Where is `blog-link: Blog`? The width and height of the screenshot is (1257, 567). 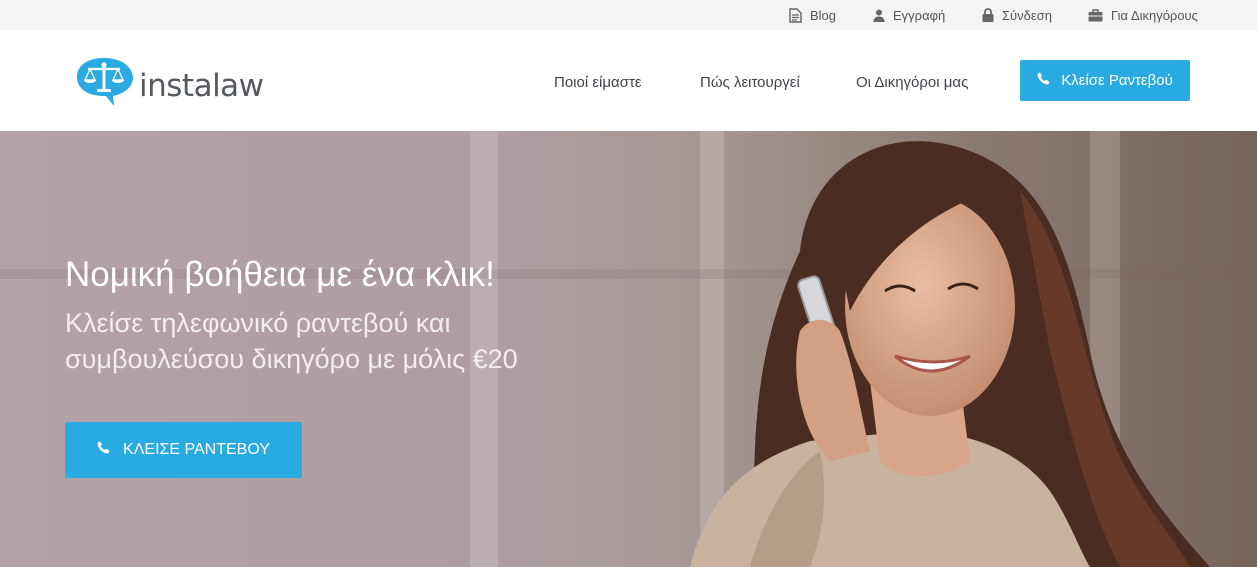 blog-link: Blog is located at coordinates (812, 15).